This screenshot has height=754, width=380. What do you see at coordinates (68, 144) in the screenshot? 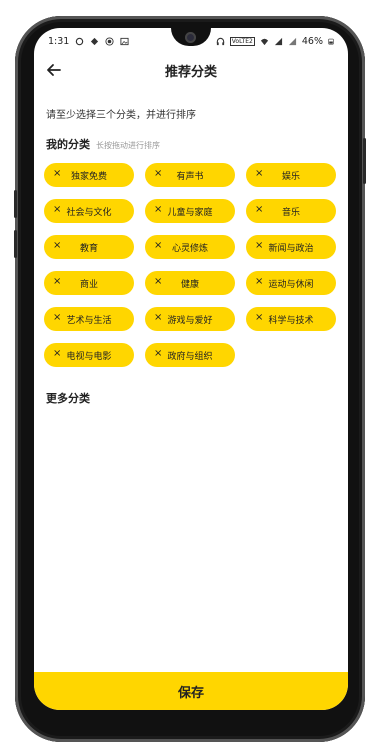
I see `my-categories-title: 我的分类` at bounding box center [68, 144].